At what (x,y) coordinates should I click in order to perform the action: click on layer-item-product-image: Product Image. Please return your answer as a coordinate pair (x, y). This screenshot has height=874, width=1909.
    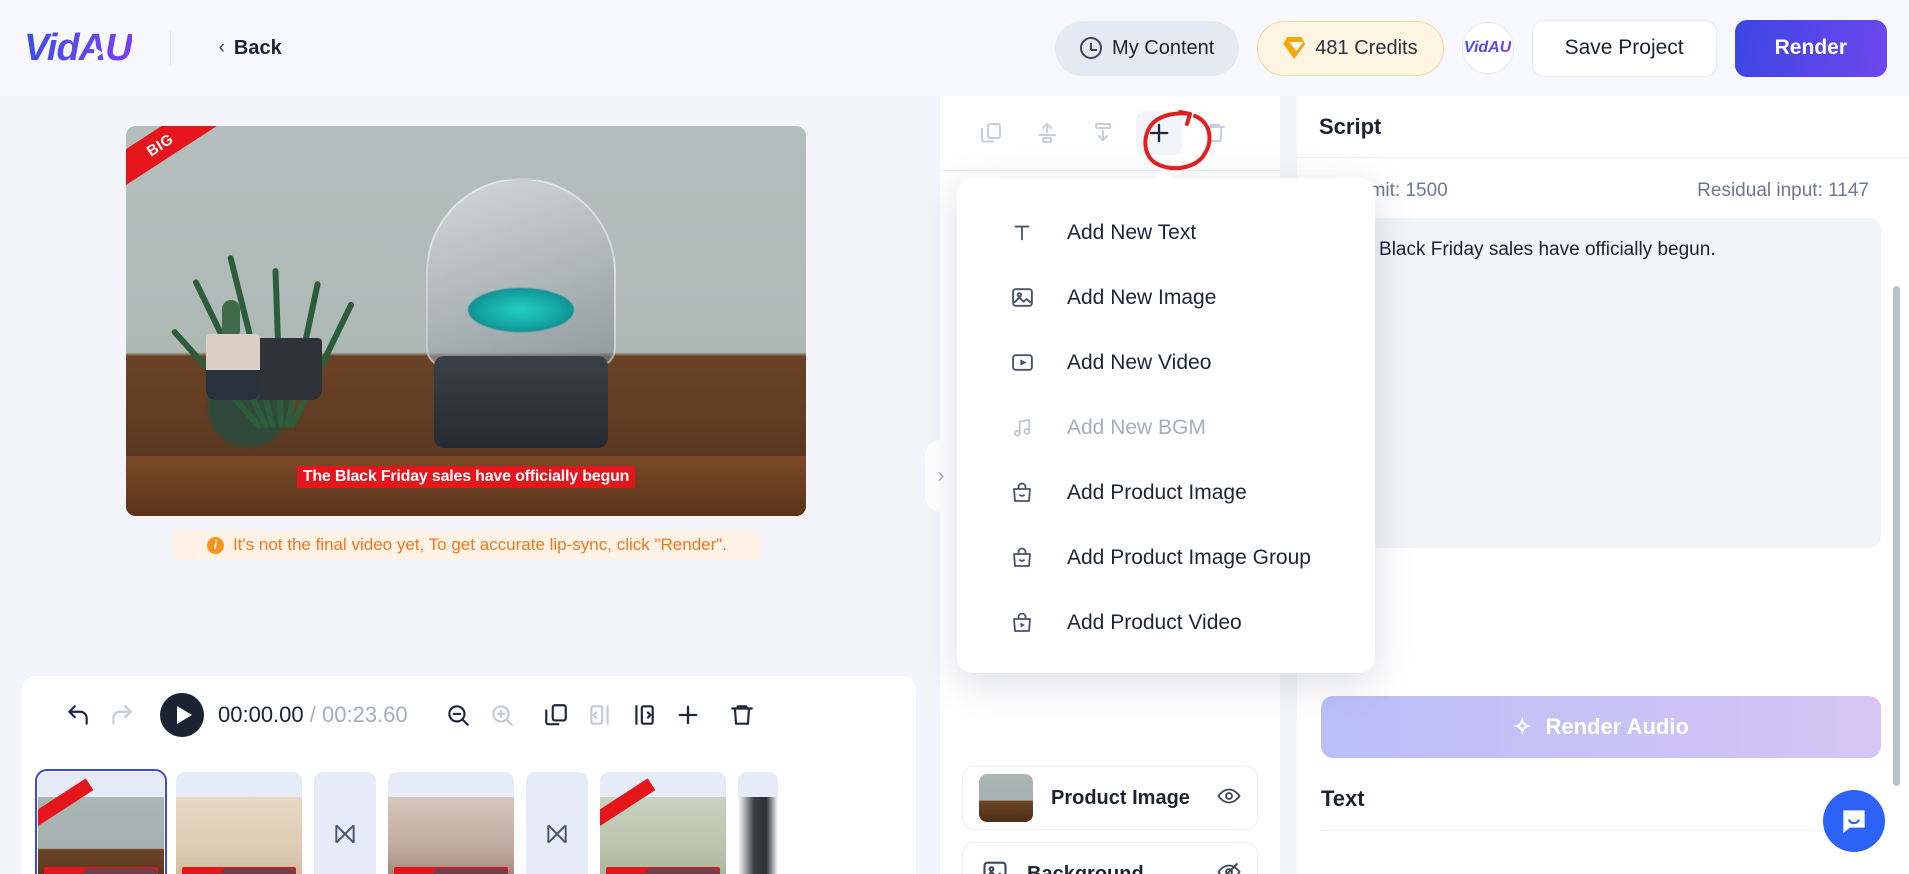
    Looking at the image, I should click on (1110, 798).